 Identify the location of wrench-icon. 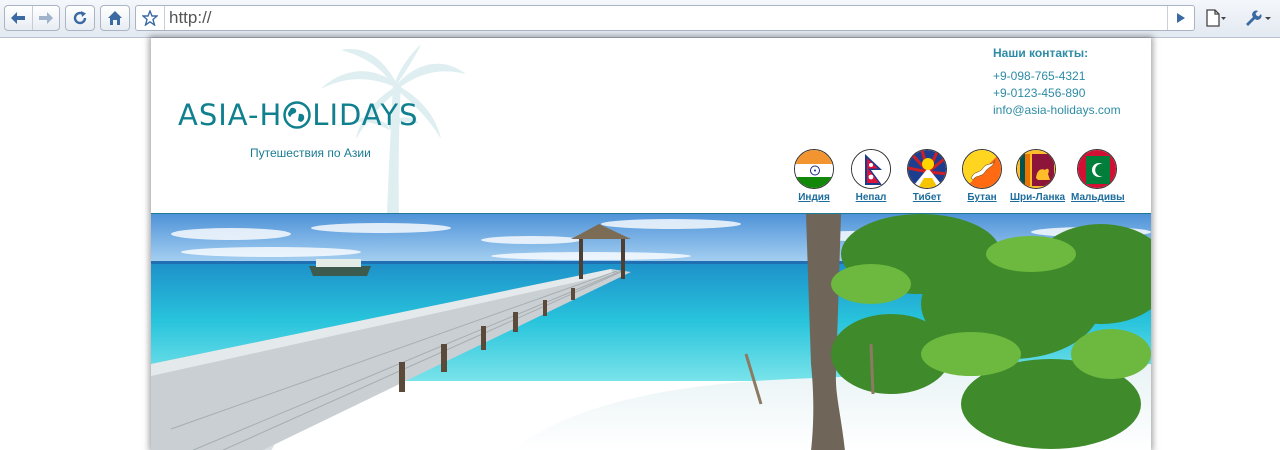
(1258, 18).